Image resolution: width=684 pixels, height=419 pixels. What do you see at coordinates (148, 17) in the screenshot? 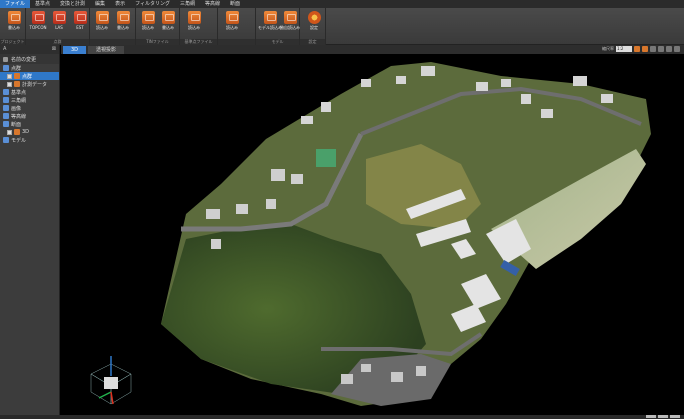
I see `read-tin-icon` at bounding box center [148, 17].